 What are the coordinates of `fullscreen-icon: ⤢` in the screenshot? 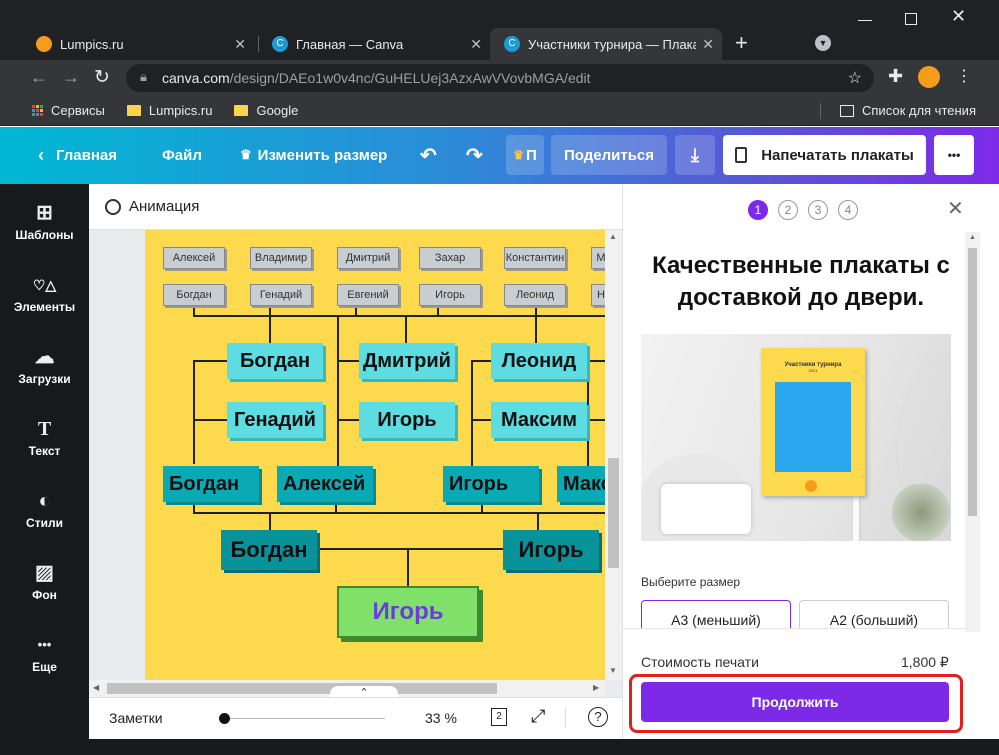 It's located at (538, 716).